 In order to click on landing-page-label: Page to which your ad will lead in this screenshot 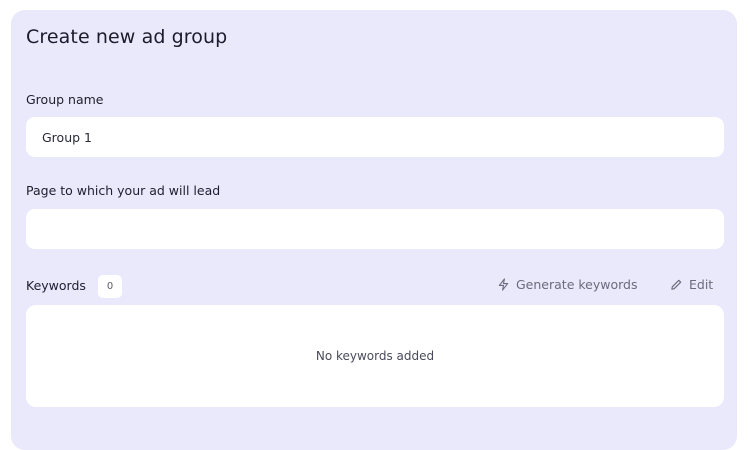, I will do `click(123, 190)`.